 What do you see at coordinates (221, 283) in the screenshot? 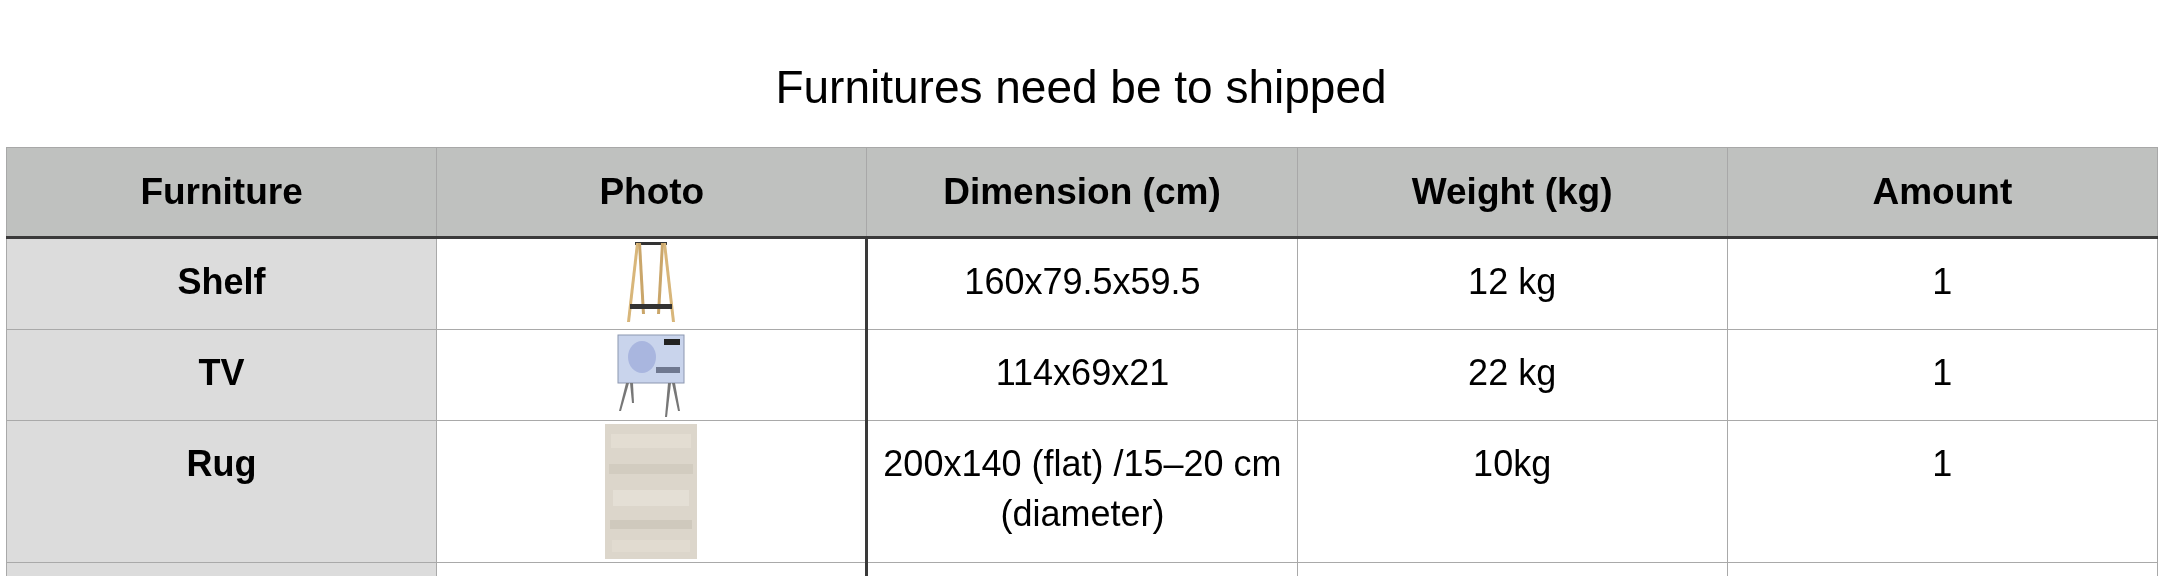
I see `table-cell: Shelf` at bounding box center [221, 283].